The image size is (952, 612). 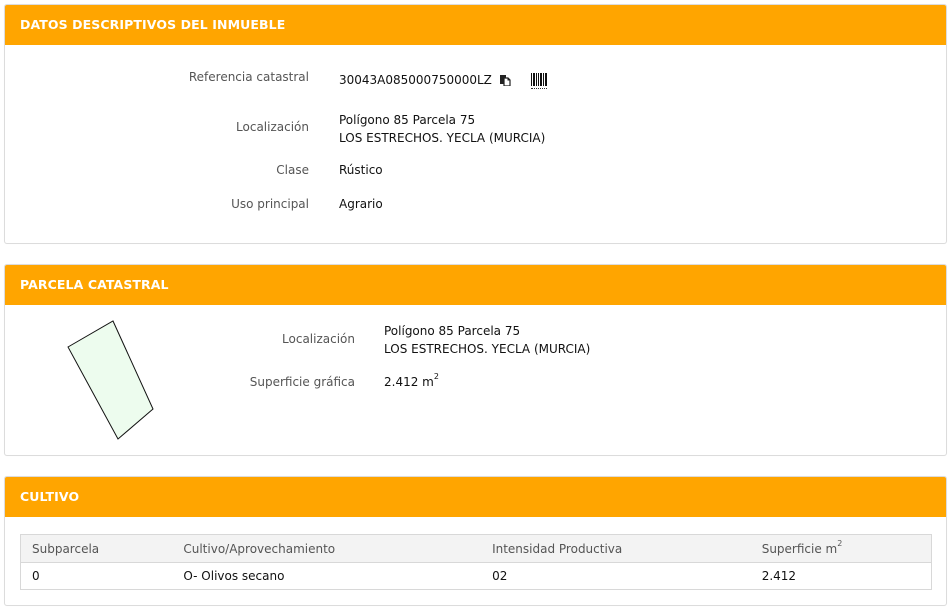 What do you see at coordinates (327, 548) in the screenshot?
I see `col-cultivo: Cultivo/Aprovechamiento` at bounding box center [327, 548].